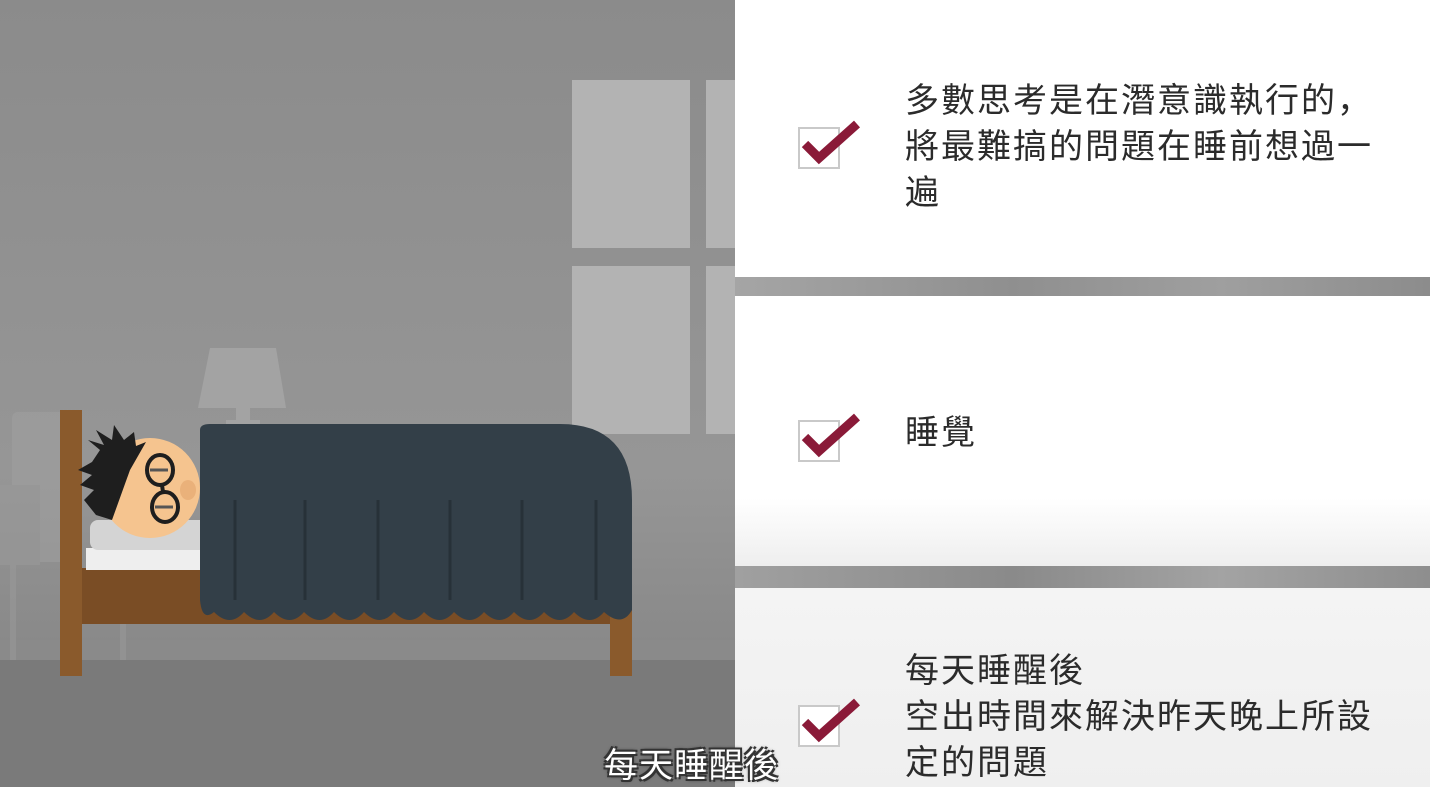 This screenshot has height=787, width=1430. I want to click on video-subtitle: 每天睡醒後, so click(691, 766).